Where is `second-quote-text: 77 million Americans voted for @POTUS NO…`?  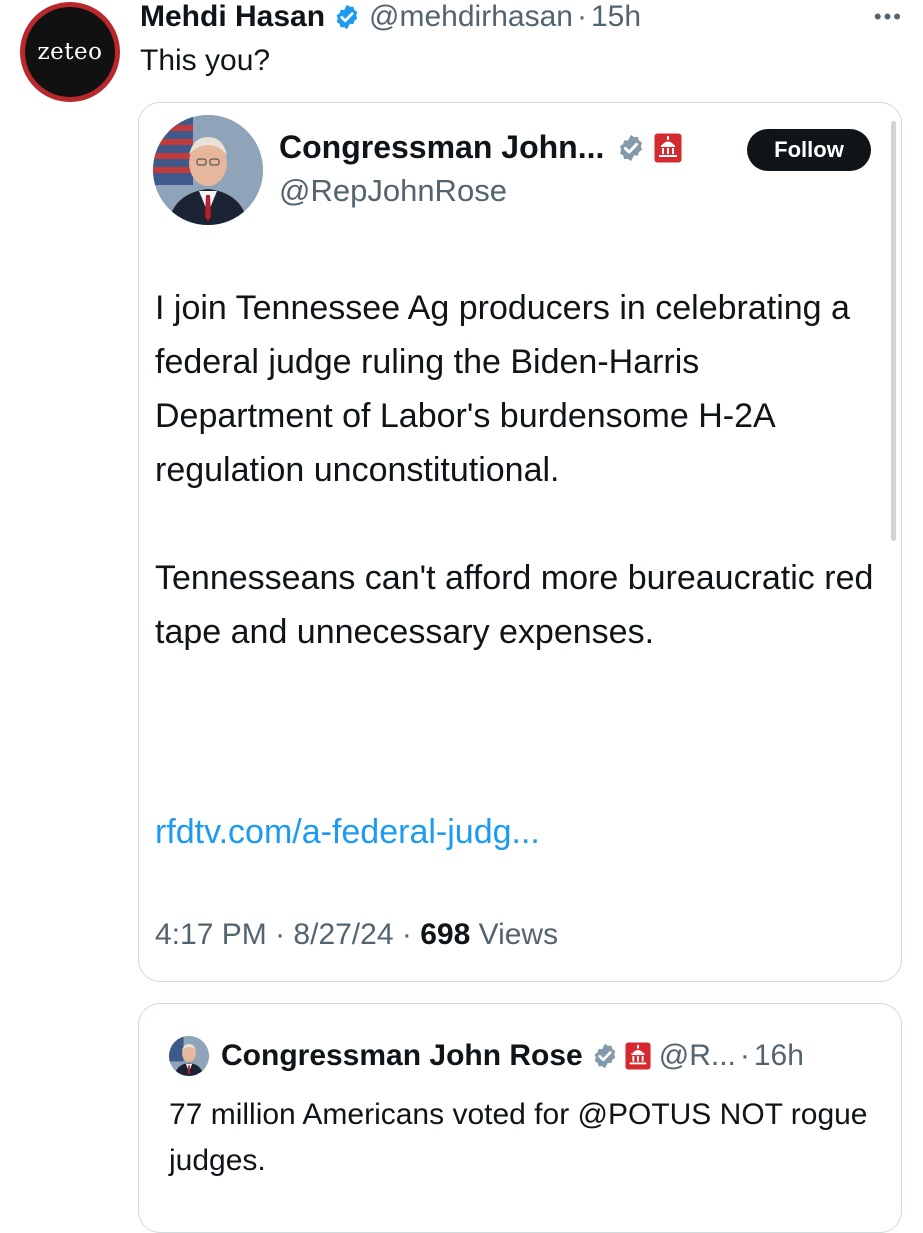 second-quote-text: 77 million Americans voted for @POTUS NO… is located at coordinates (518, 1137).